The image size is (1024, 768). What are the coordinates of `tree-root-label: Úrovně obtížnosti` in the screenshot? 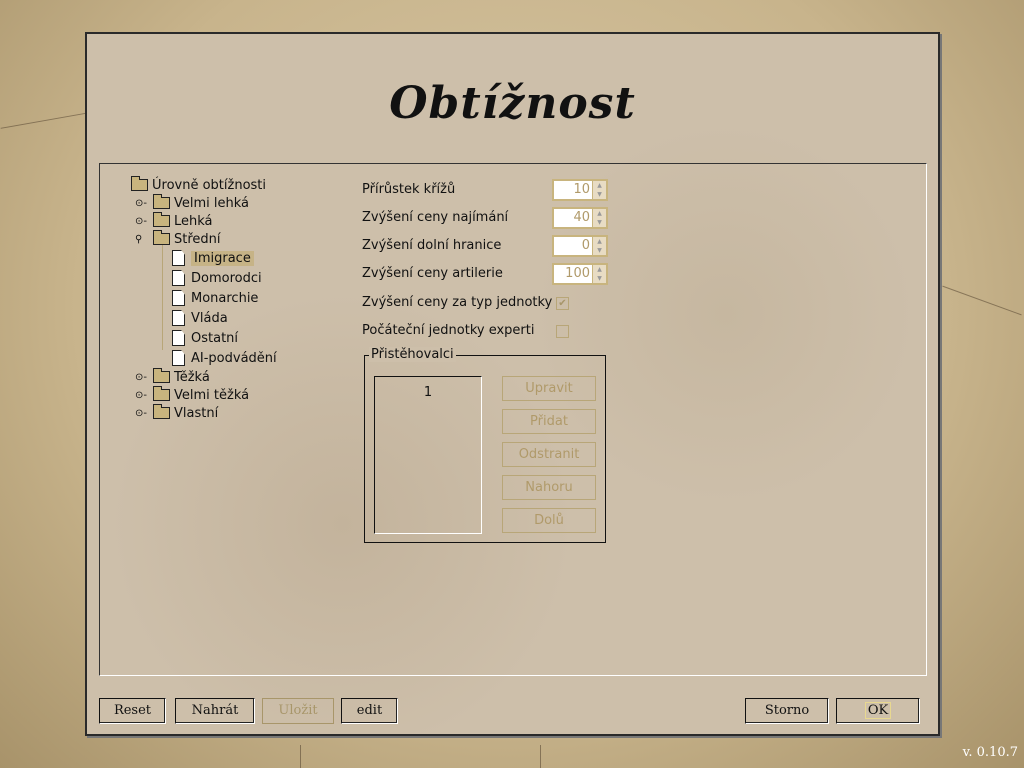 It's located at (209, 185).